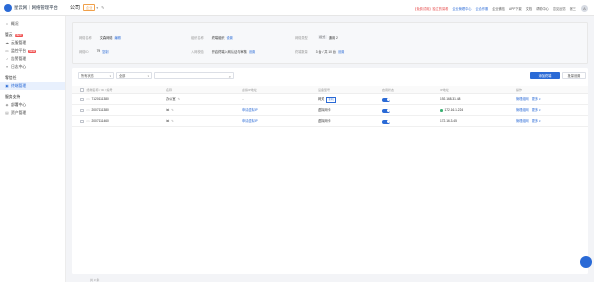 This screenshot has width=594, height=282. I want to click on actions-cell: 管理组网 更多 ▾, so click(528, 121).